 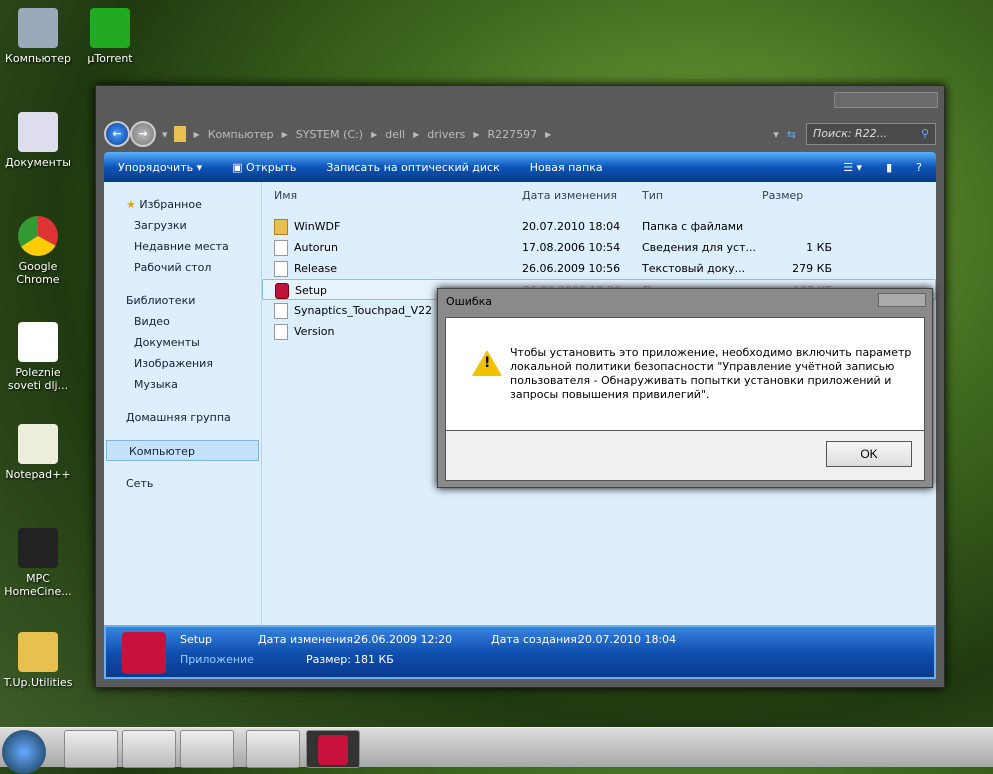 What do you see at coordinates (571, 226) in the screenshot?
I see `file-date: 20.07.2010 18:04` at bounding box center [571, 226].